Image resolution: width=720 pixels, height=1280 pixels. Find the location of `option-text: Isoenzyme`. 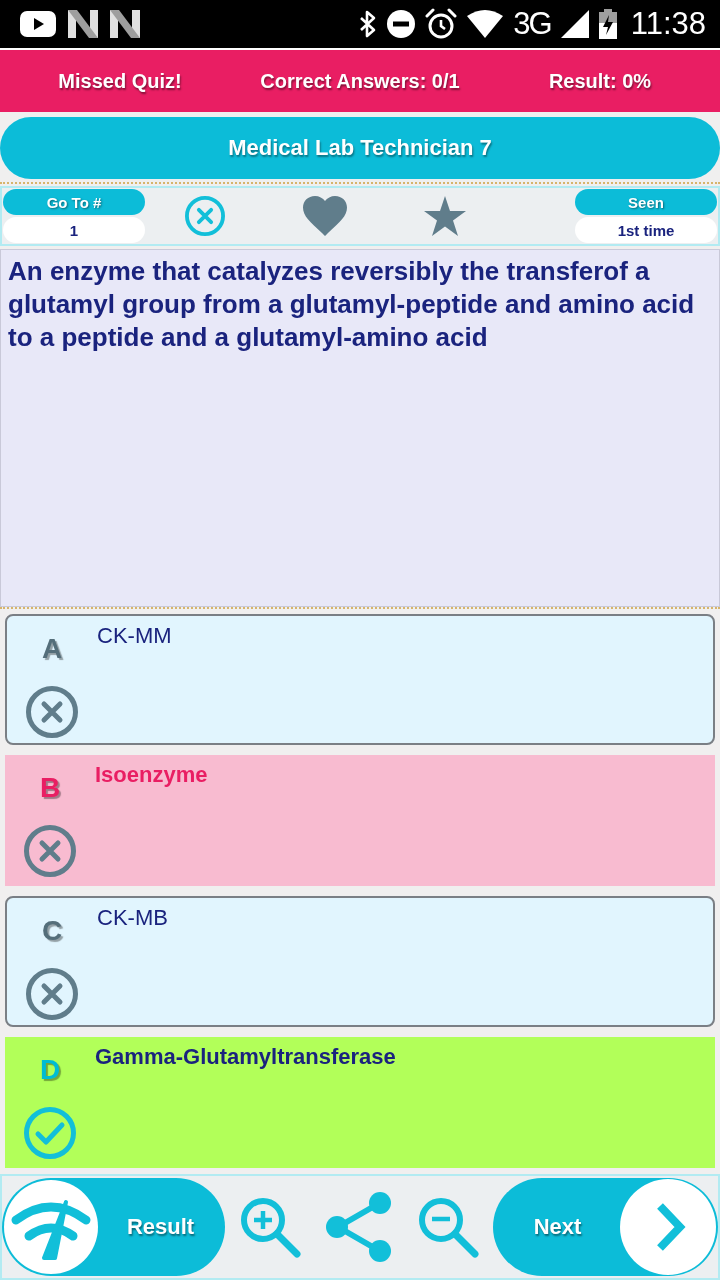

option-text: Isoenzyme is located at coordinates (152, 775).